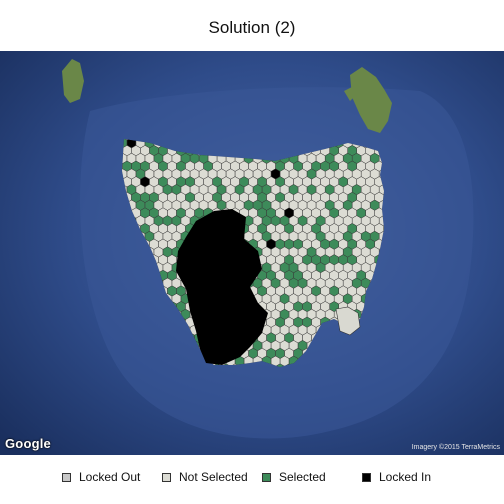 The width and height of the screenshot is (504, 504). I want to click on legend-item-not-selected: Not Selected, so click(205, 477).